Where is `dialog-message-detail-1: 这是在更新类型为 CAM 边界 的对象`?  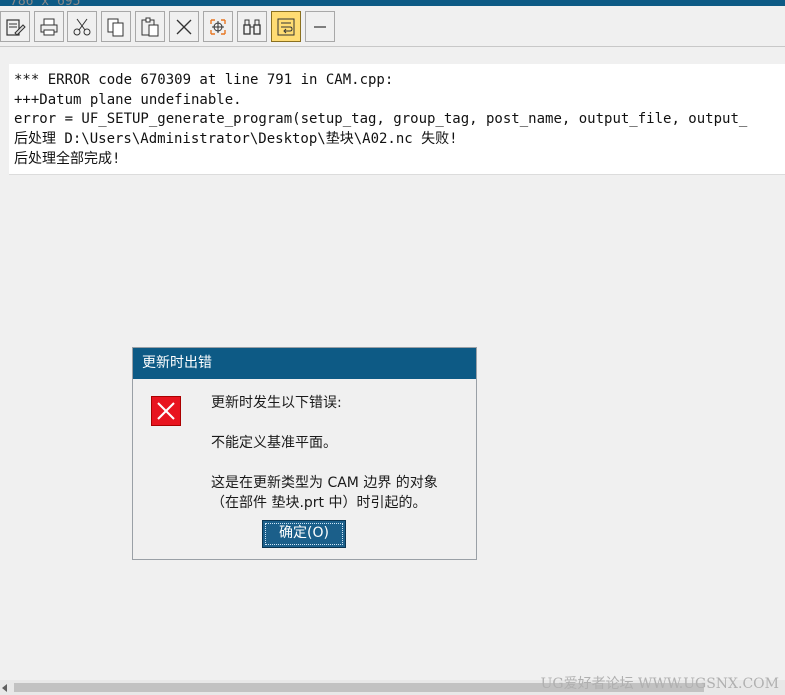 dialog-message-detail-1: 这是在更新类型为 CAM 边界 的对象 is located at coordinates (324, 483).